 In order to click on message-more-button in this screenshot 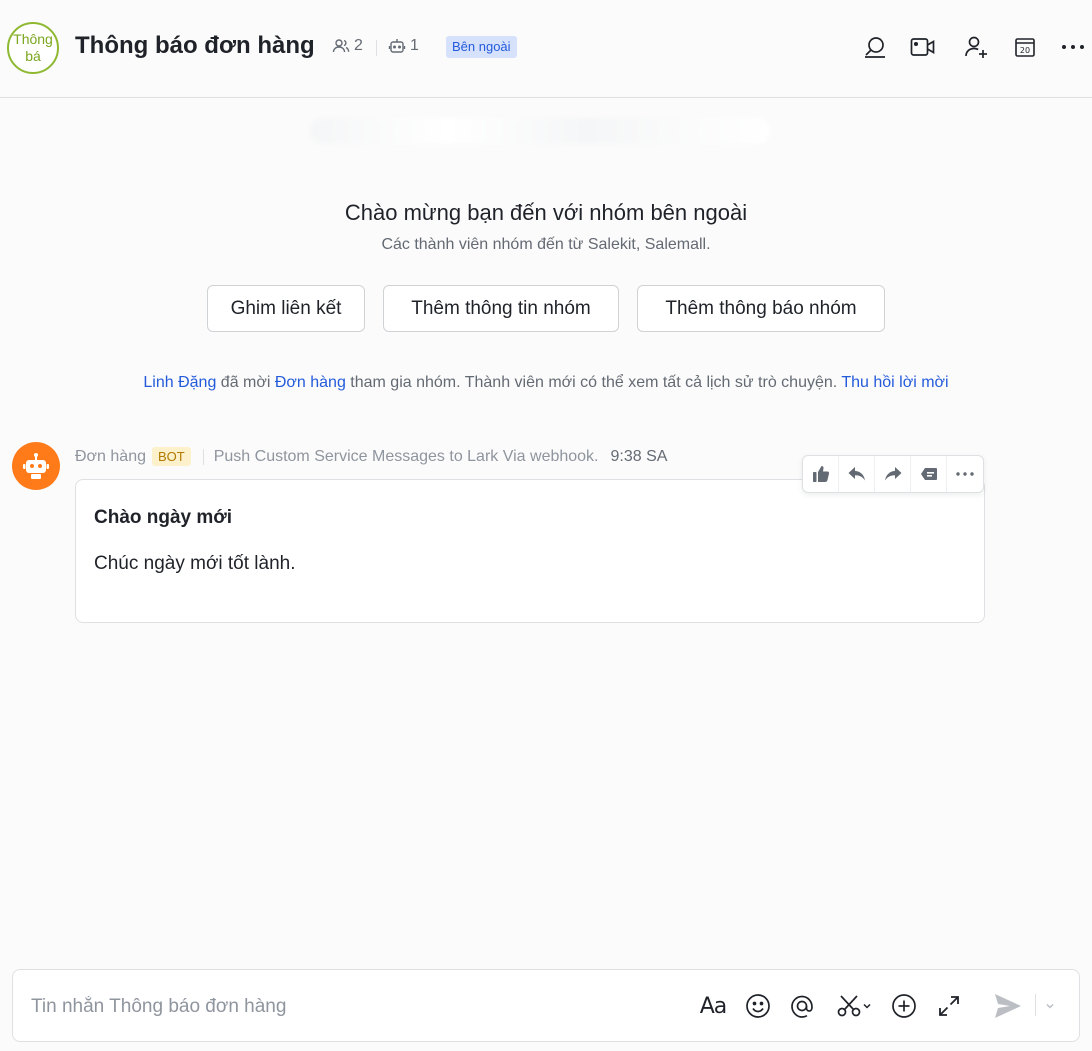, I will do `click(965, 474)`.